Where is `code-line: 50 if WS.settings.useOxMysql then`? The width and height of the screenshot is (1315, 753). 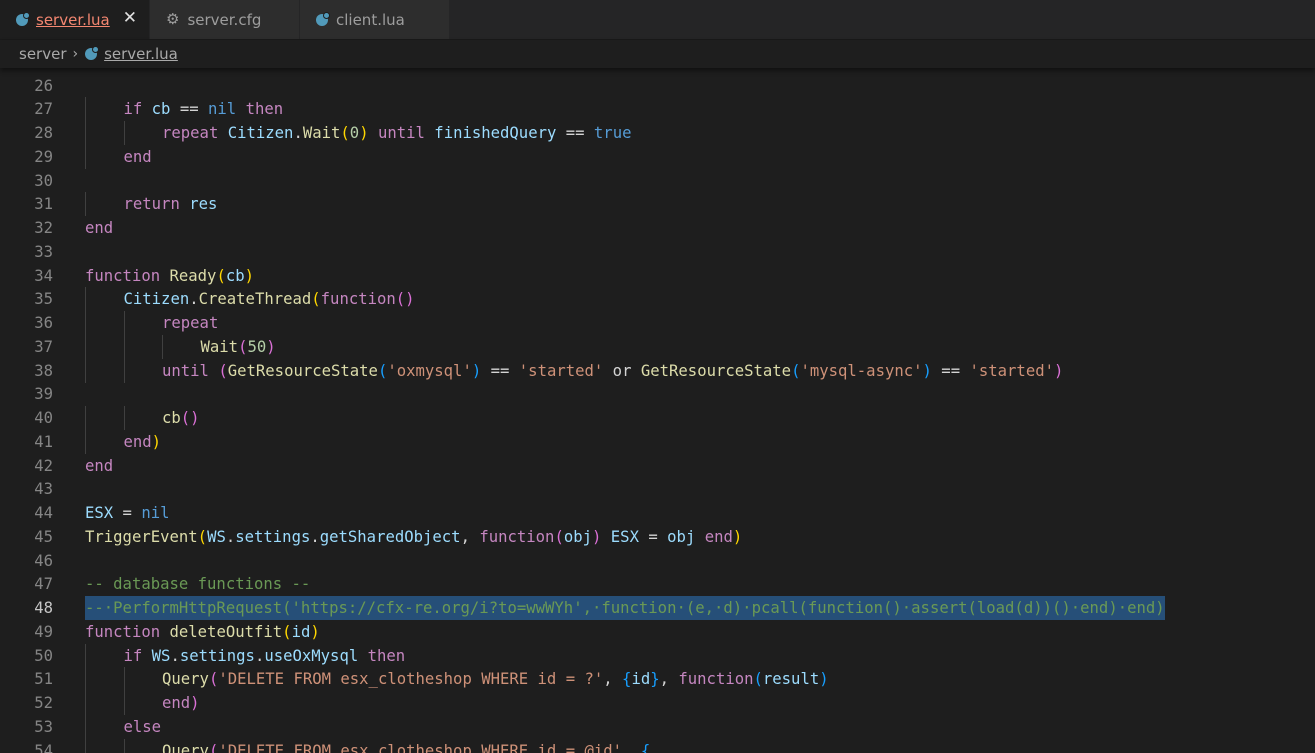 code-line: 50 if WS.settings.useOxMysql then is located at coordinates (657, 655).